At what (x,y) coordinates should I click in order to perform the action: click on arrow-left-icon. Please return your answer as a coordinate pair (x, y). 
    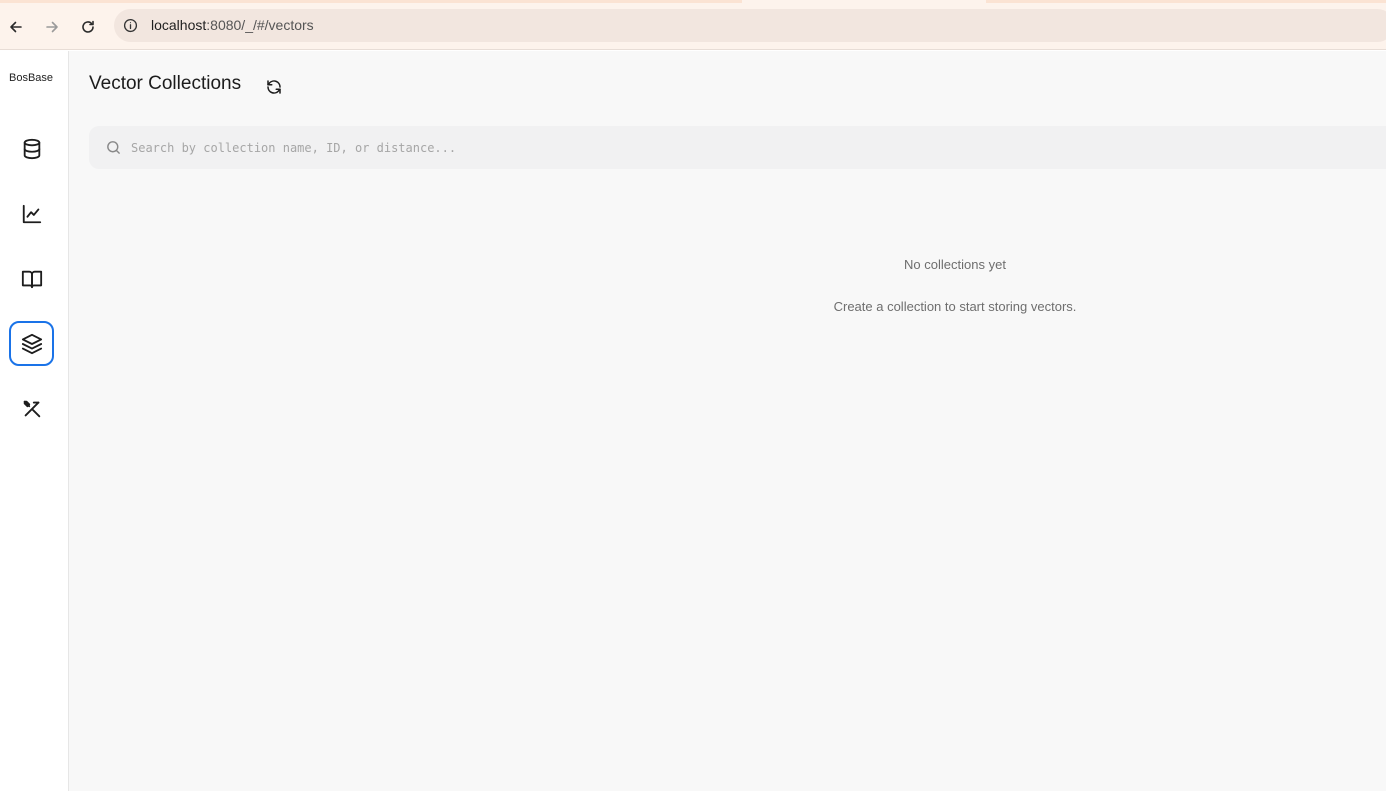
    Looking at the image, I should click on (16, 27).